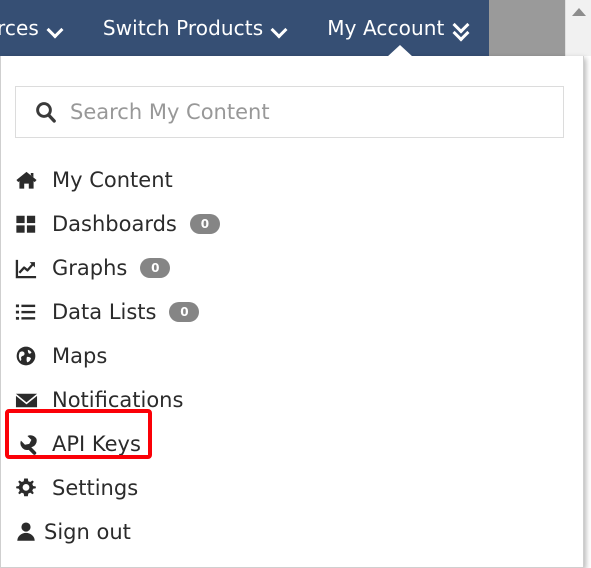  Describe the element at coordinates (310, 112) in the screenshot. I see `search-input` at that location.